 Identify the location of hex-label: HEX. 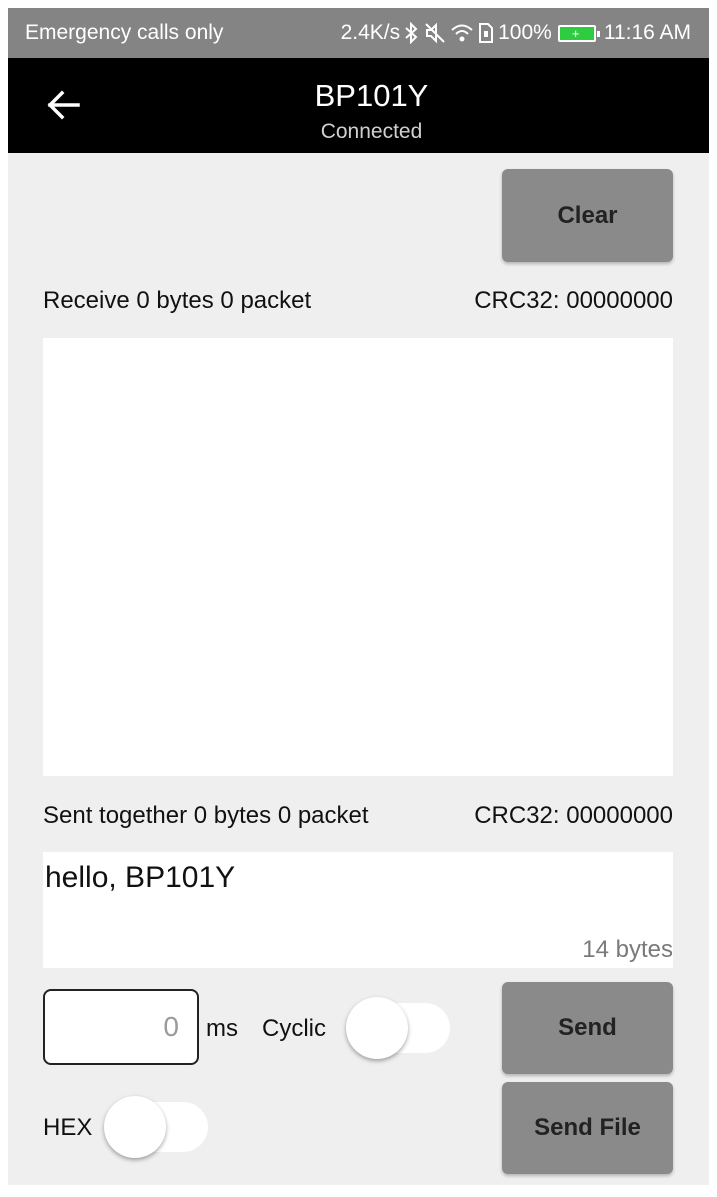
(68, 1127).